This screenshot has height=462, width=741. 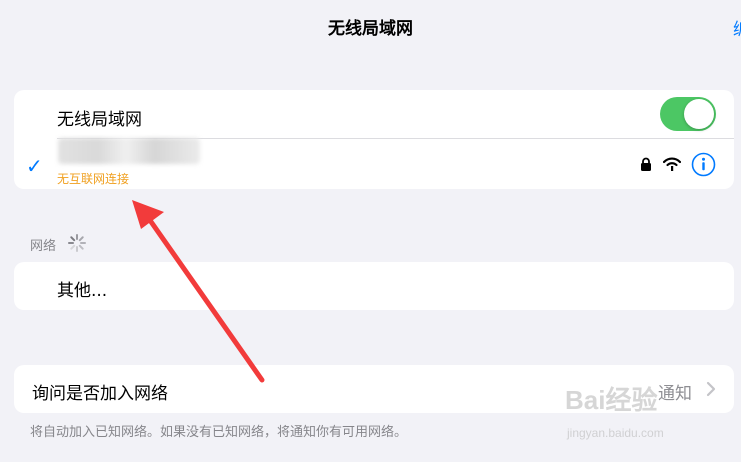 What do you see at coordinates (611, 400) in the screenshot?
I see `watermark-brand: Bai经验` at bounding box center [611, 400].